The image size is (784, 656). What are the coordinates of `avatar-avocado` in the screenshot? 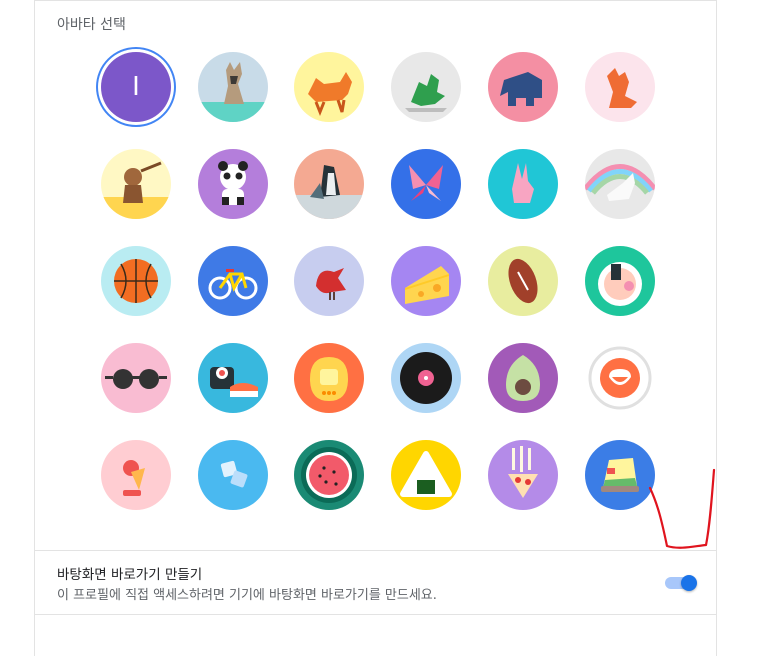 It's located at (523, 378).